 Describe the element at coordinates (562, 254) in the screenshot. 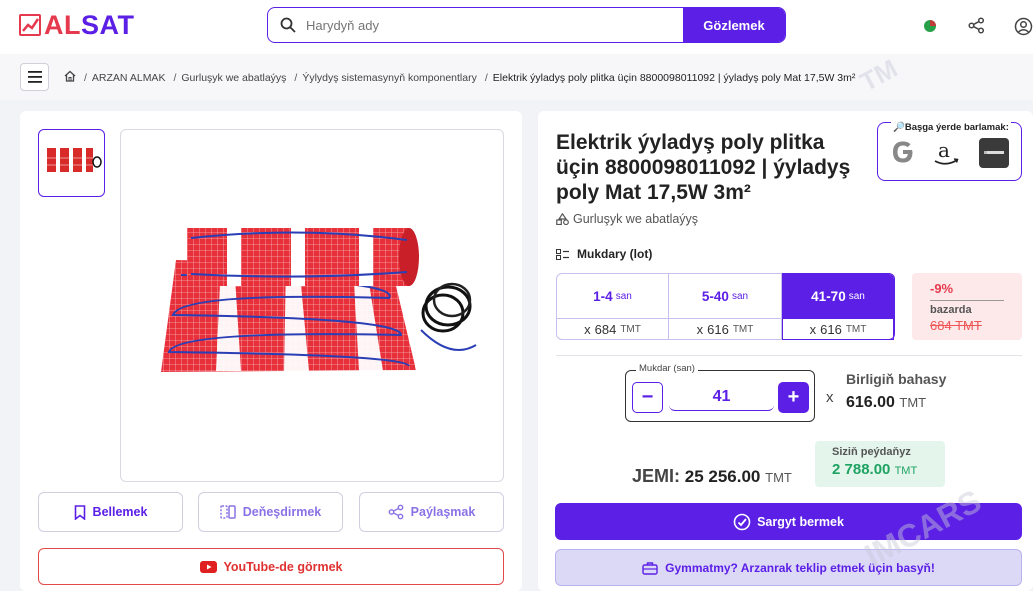

I see `list-settings-icon` at that location.